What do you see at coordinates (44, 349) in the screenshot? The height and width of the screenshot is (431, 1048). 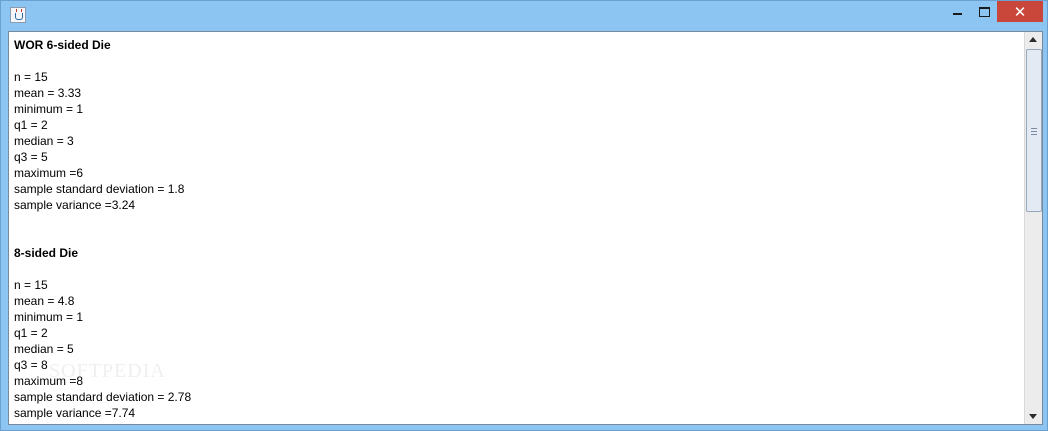 I see `stat-line: median = 5` at bounding box center [44, 349].